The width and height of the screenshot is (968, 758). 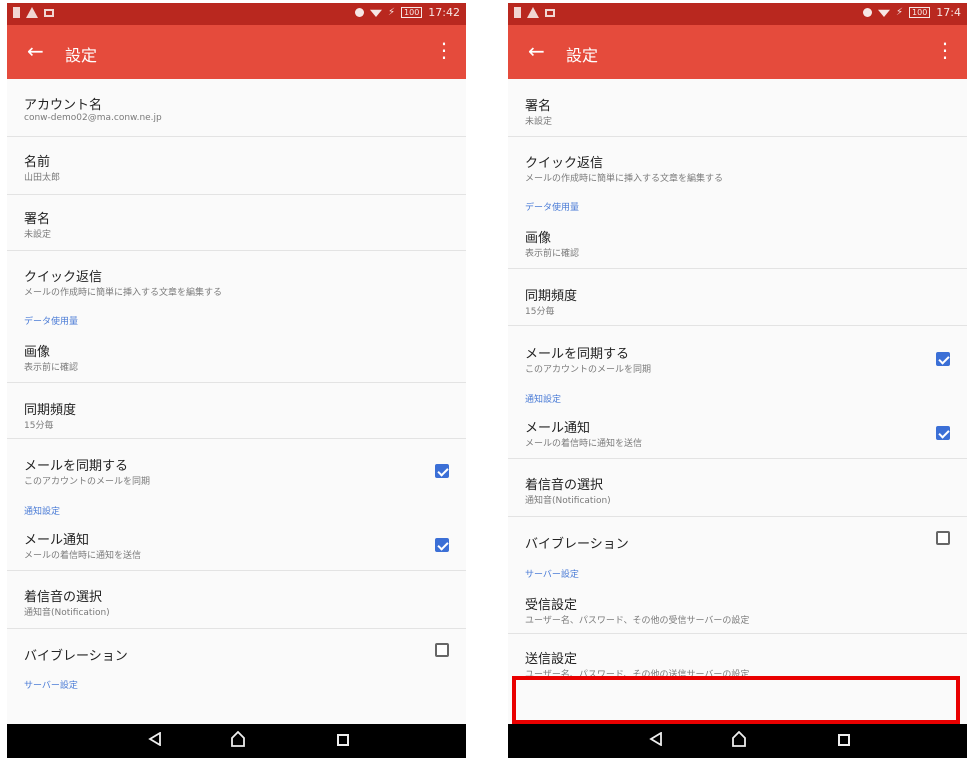 I want to click on setting-subtitle: ユーザー名、パスワード、その他の受信サーバーの設定, so click(x=637, y=621).